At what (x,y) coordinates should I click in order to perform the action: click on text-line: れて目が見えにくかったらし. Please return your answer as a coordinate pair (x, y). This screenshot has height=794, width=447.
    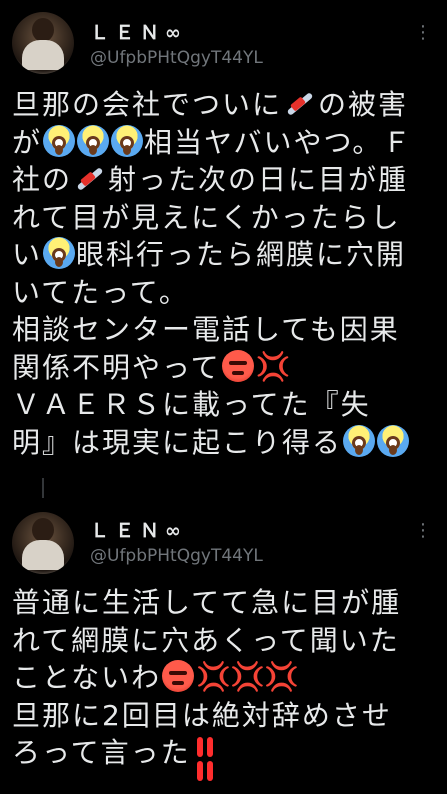
    Looking at the image, I should click on (224, 218).